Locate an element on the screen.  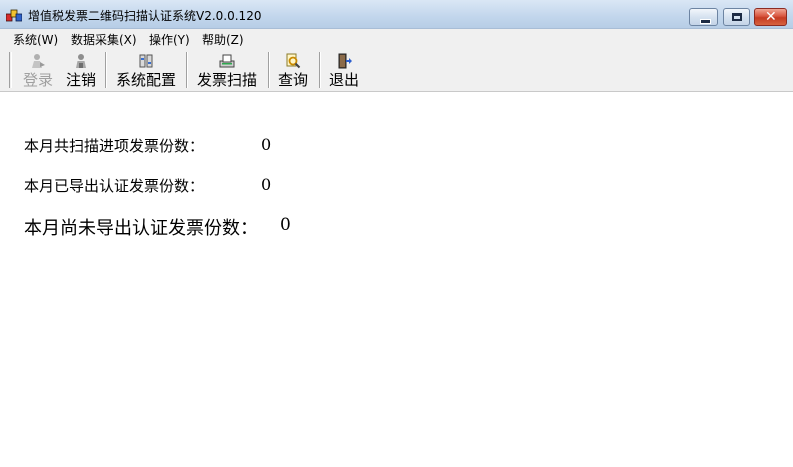
system-config-button: 系统配置 is located at coordinates (146, 70).